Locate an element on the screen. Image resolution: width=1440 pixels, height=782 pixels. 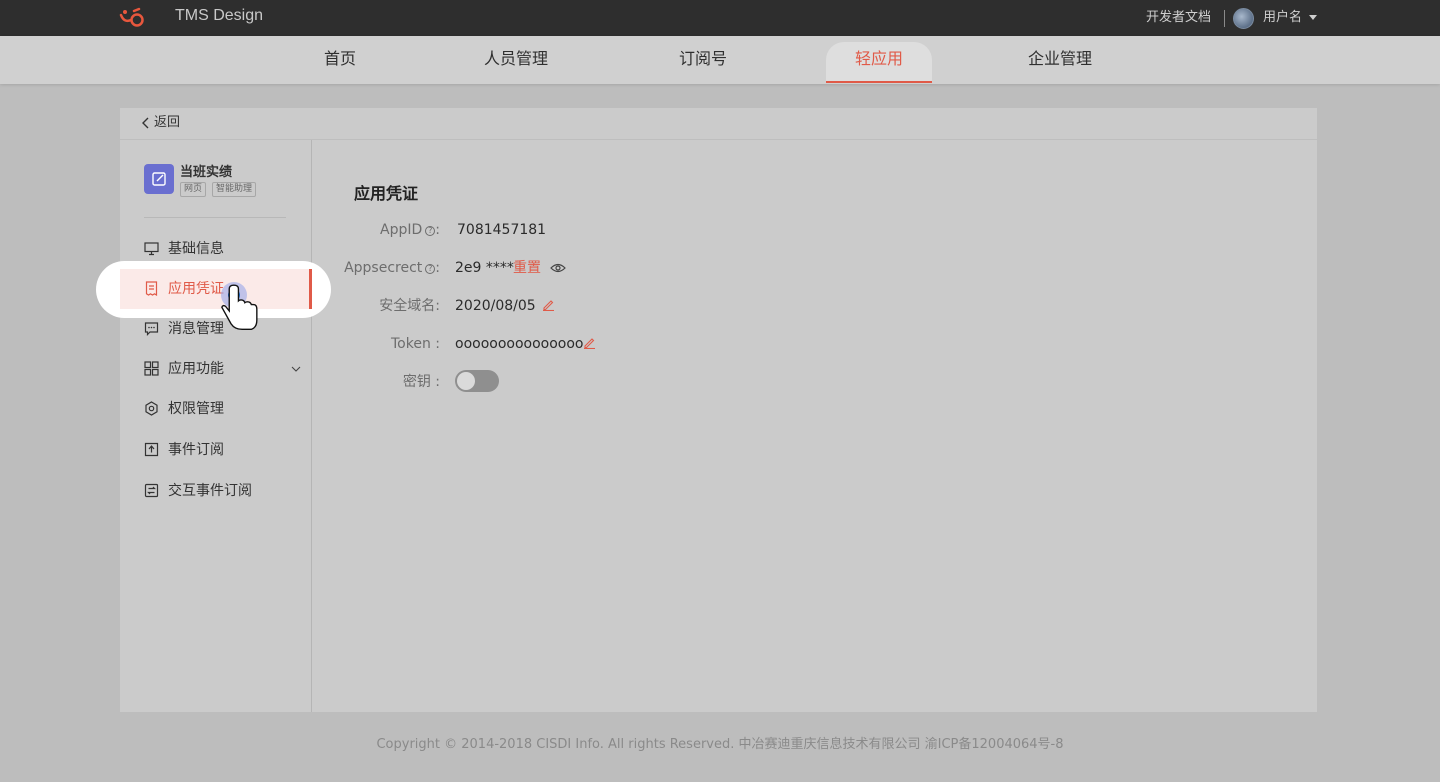
avatar is located at coordinates (1243, 18).